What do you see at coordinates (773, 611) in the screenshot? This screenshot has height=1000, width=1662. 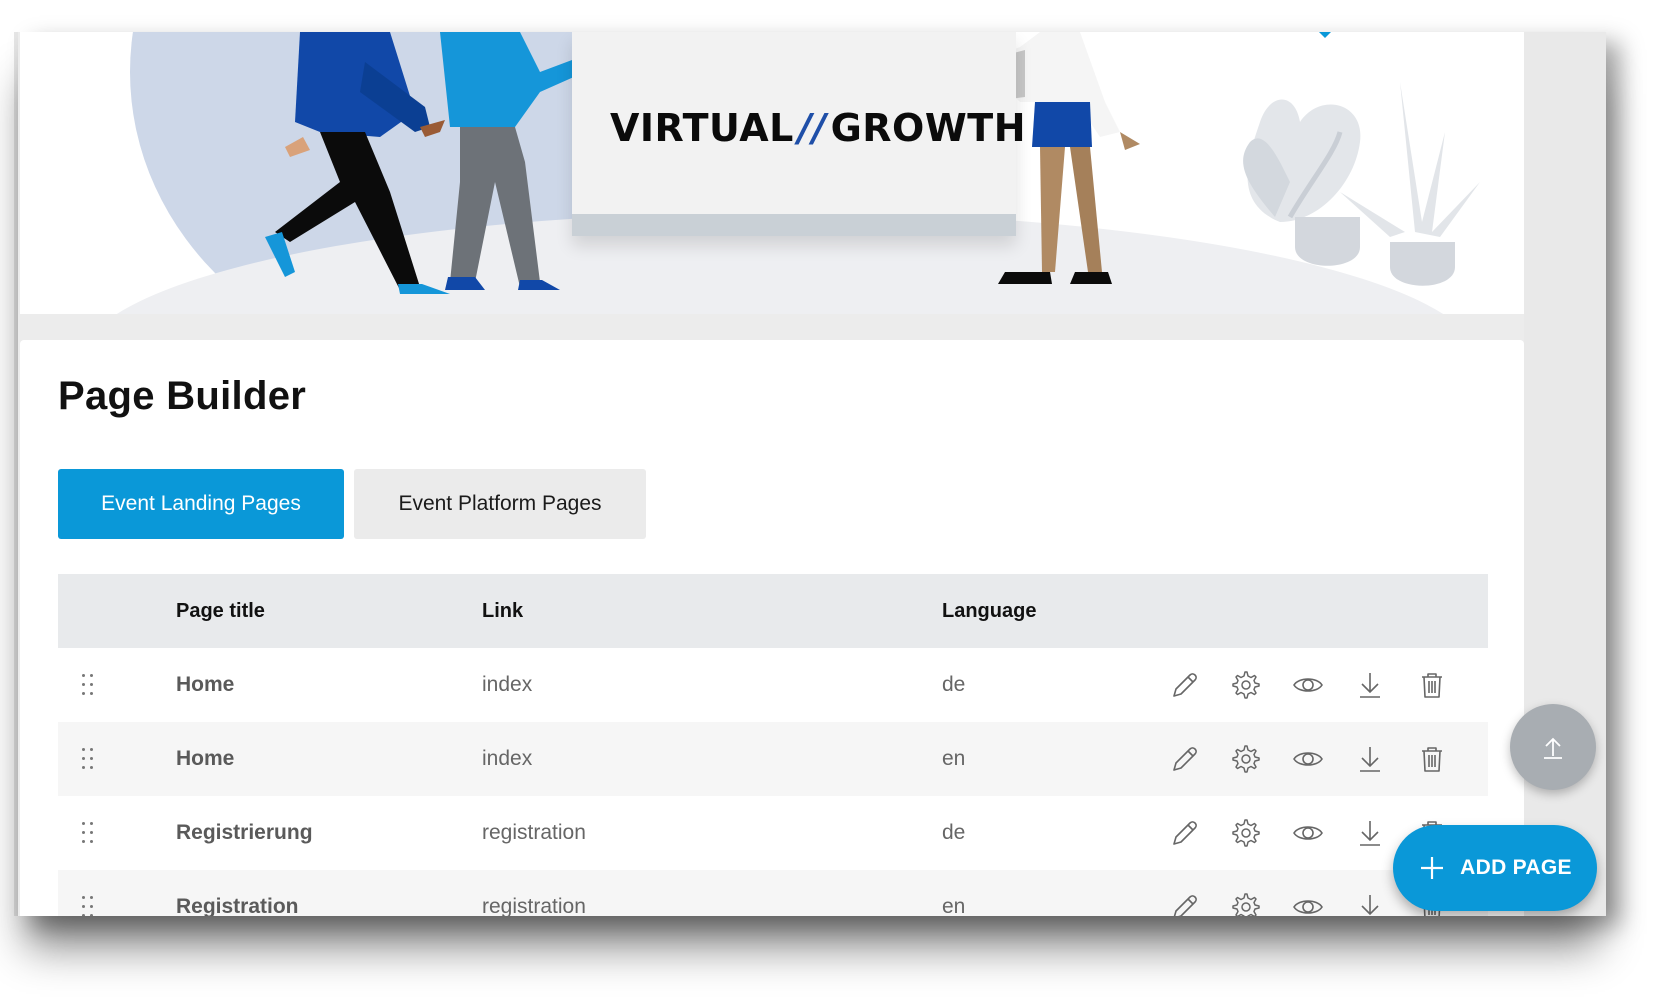 I see `table-header: Page title Link Language` at bounding box center [773, 611].